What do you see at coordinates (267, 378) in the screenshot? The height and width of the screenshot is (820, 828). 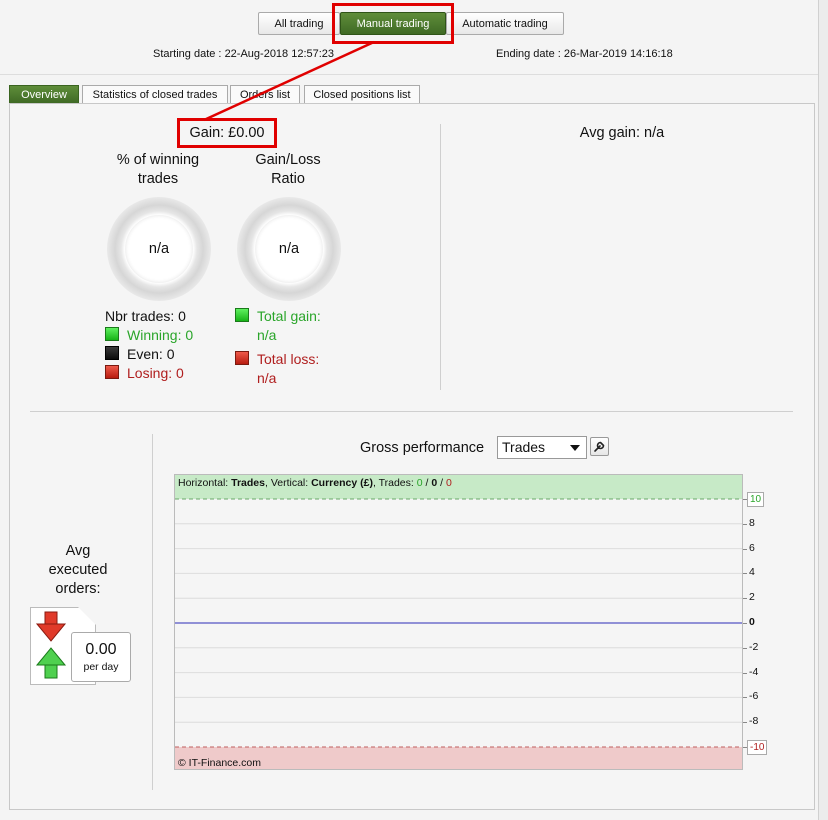 I see `total-loss-value: n/a` at bounding box center [267, 378].